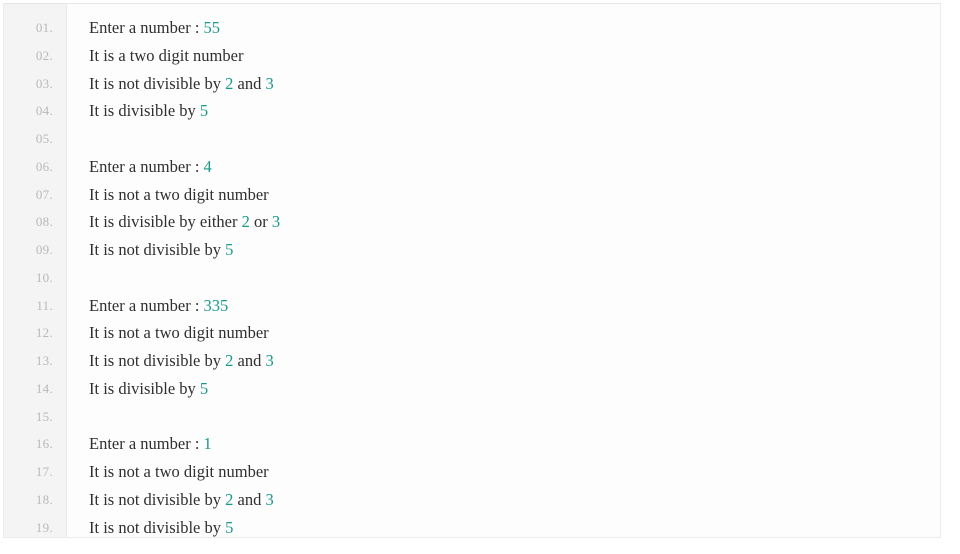  I want to click on line-number: 01., so click(44, 27).